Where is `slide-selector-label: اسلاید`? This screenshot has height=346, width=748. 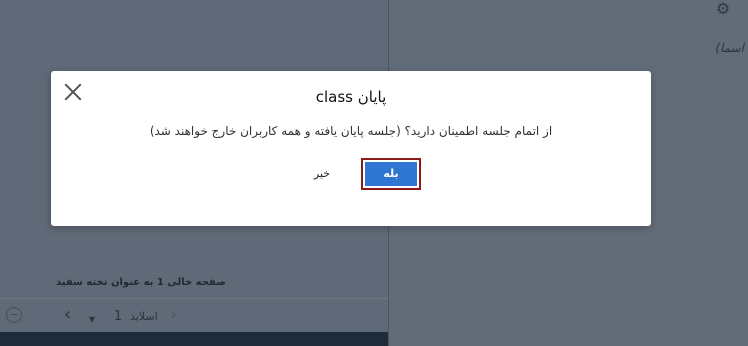
slide-selector-label: اسلاید is located at coordinates (144, 316).